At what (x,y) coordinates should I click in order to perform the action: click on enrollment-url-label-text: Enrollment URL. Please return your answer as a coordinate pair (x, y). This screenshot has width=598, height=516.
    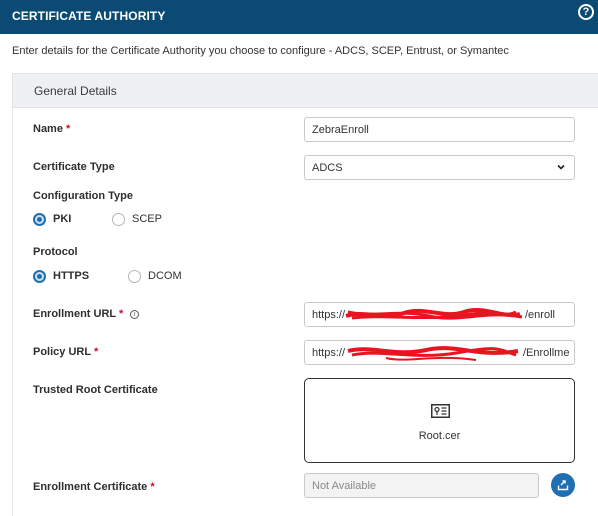
    Looking at the image, I should click on (74, 314).